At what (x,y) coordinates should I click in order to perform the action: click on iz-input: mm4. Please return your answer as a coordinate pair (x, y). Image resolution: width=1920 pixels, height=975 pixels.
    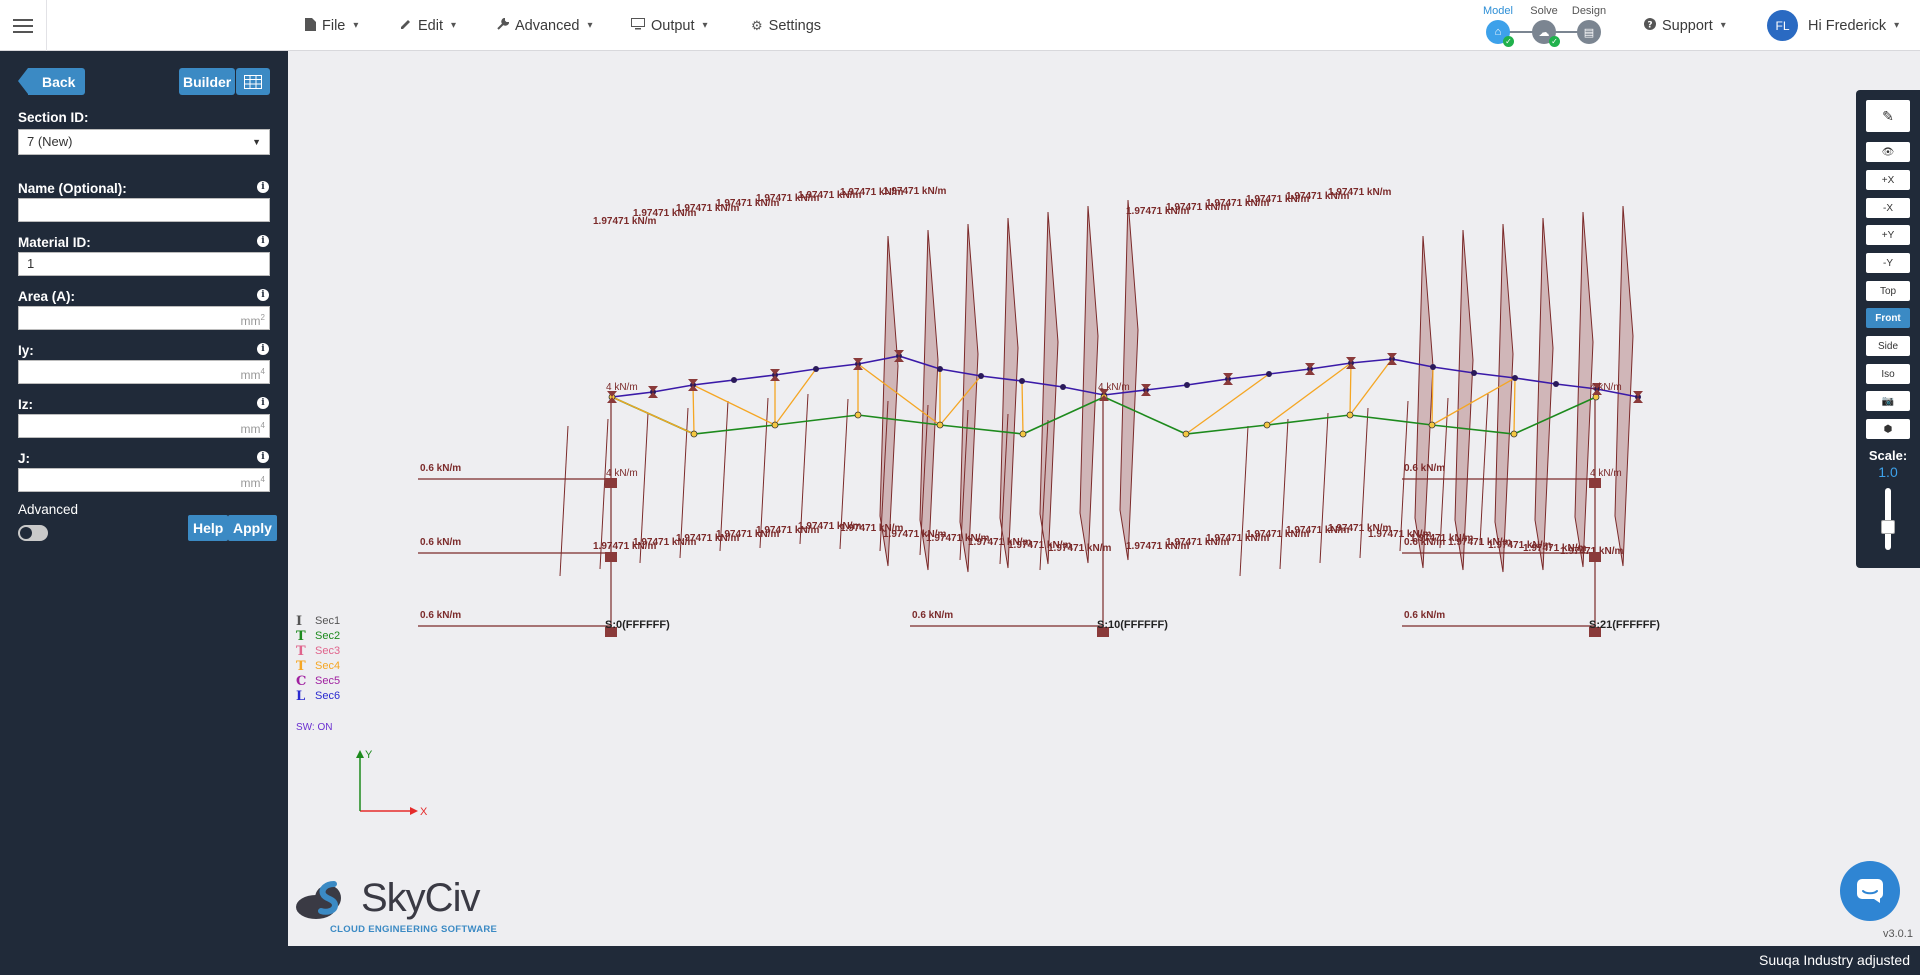
    Looking at the image, I should click on (144, 426).